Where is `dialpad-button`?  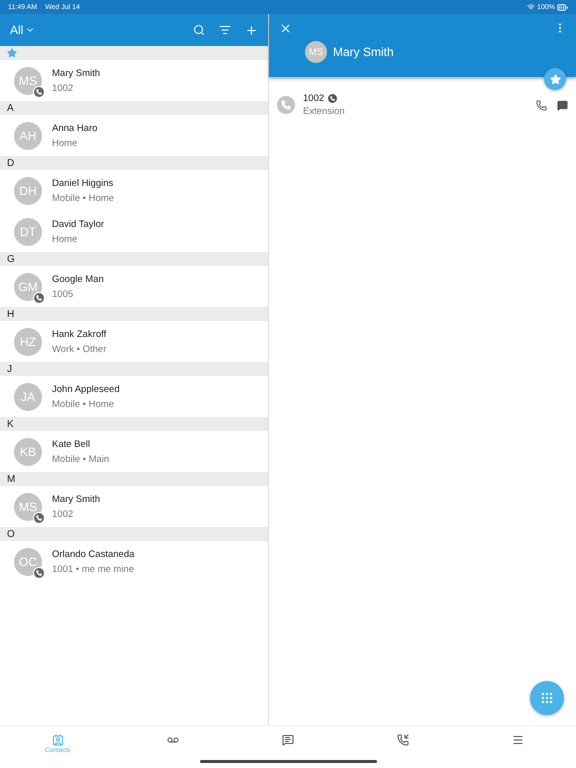 dialpad-button is located at coordinates (547, 698).